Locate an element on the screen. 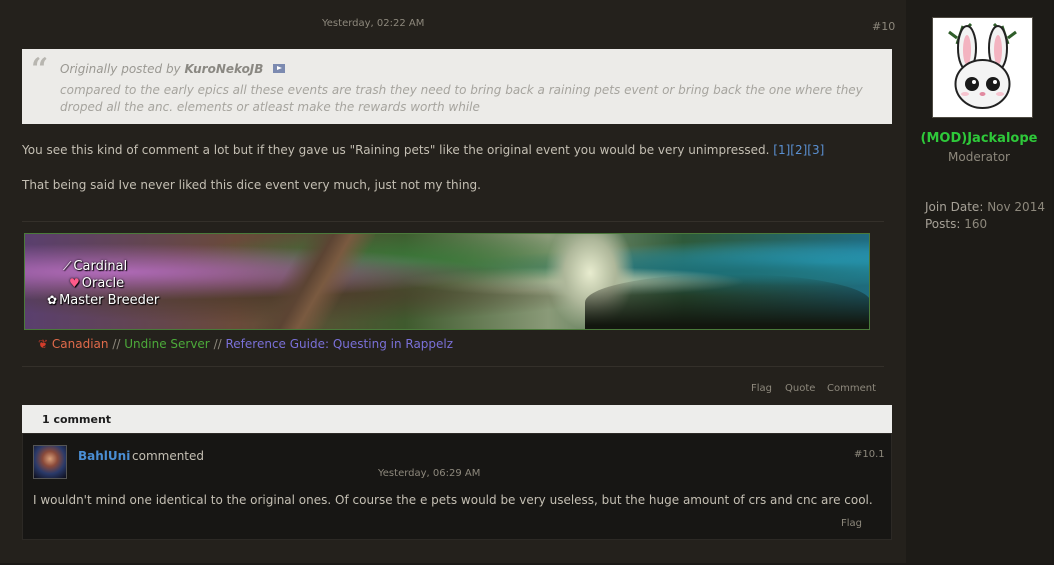 Image resolution: width=1054 pixels, height=565 pixels. sig-canadian: Canadian is located at coordinates (80, 344).